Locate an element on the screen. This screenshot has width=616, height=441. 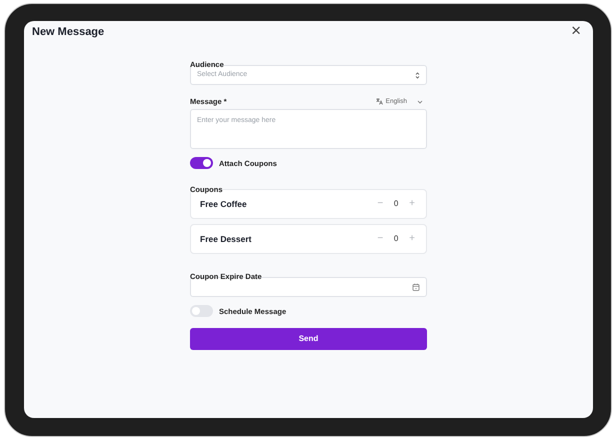
close-button: × is located at coordinates (576, 31).